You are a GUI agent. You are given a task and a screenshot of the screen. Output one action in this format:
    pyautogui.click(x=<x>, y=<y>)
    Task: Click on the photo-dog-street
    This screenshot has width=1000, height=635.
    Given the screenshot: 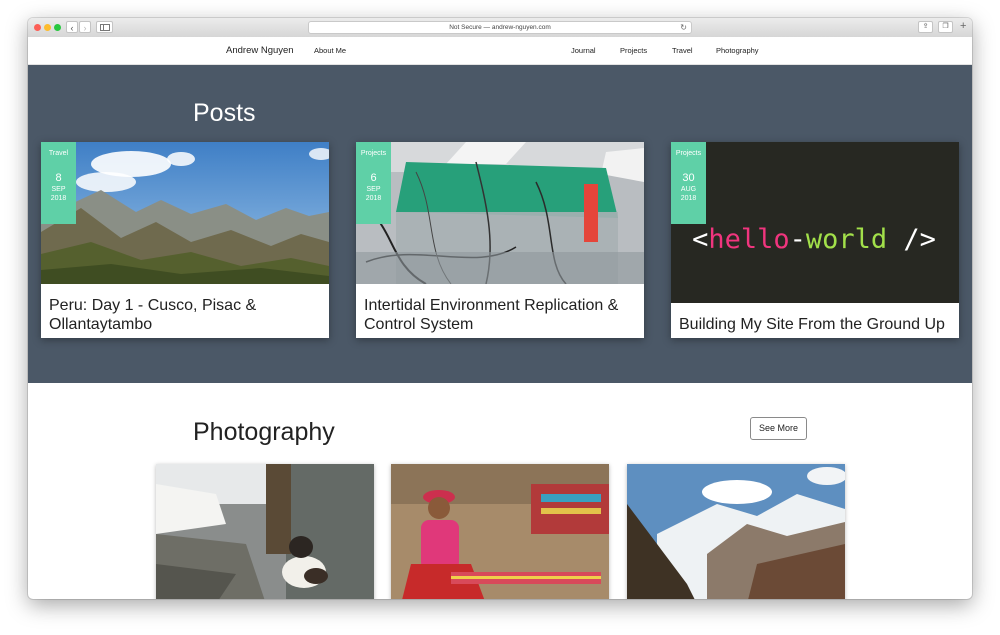 What is the action you would take?
    pyautogui.click(x=265, y=531)
    